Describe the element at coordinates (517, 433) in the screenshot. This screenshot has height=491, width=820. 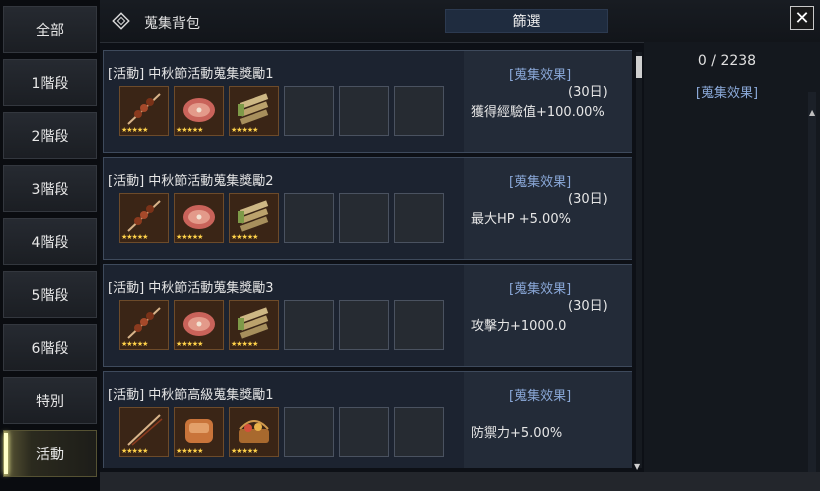
I see `effect-value: 防禦力+5.00%` at that location.